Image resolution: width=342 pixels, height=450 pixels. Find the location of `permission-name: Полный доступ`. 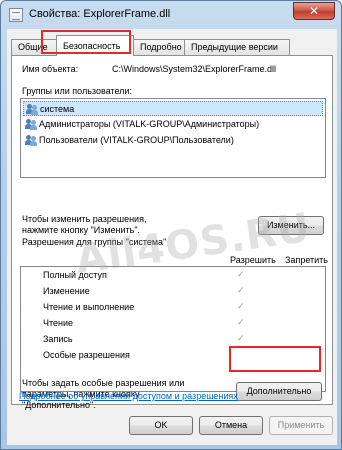

permission-name: Полный доступ is located at coordinates (75, 275).